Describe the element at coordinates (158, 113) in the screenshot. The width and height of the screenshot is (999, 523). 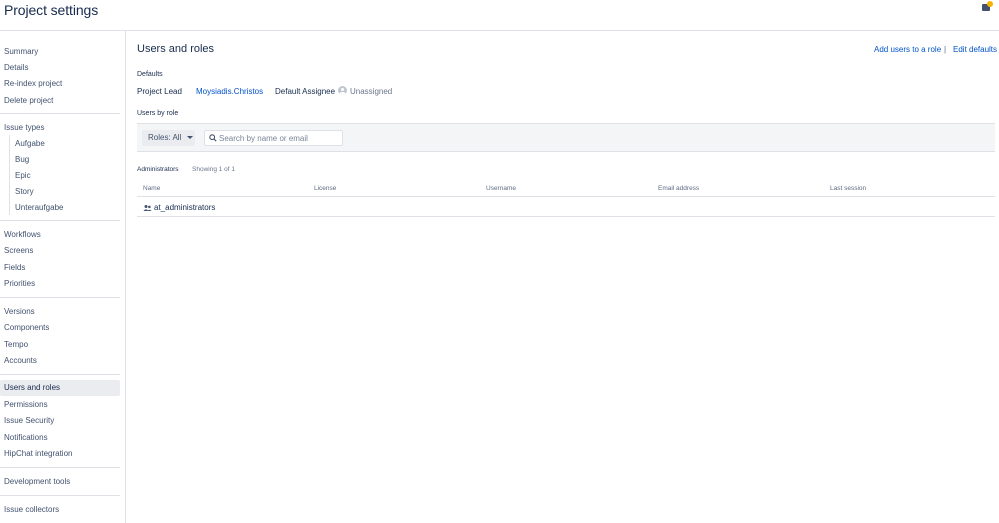
I see `users-by-role-heading: Users by role` at that location.